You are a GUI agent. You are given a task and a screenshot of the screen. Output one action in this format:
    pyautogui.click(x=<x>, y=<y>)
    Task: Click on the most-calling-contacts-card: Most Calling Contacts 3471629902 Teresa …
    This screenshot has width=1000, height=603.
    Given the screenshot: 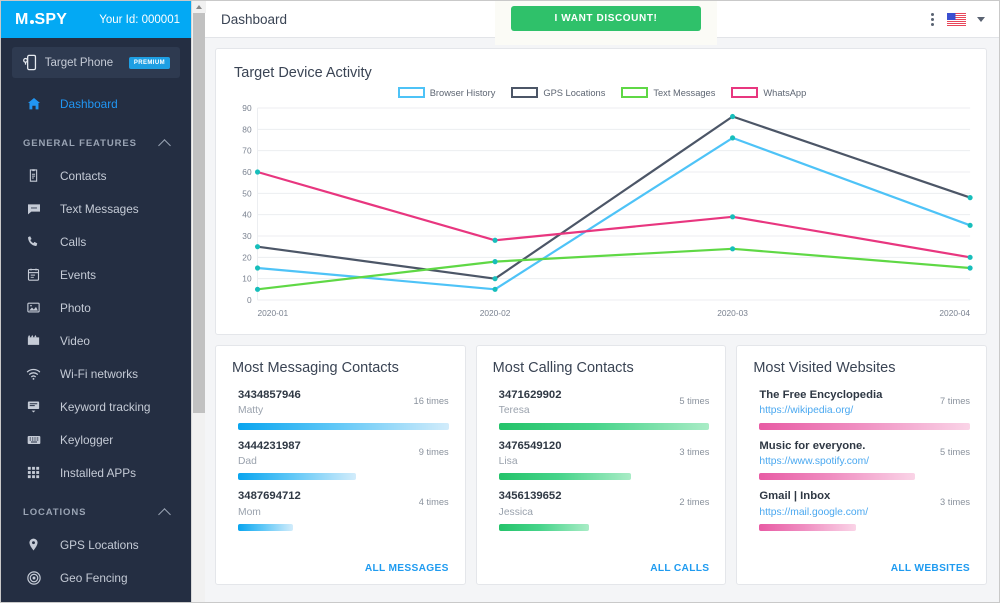 What is the action you would take?
    pyautogui.click(x=601, y=465)
    